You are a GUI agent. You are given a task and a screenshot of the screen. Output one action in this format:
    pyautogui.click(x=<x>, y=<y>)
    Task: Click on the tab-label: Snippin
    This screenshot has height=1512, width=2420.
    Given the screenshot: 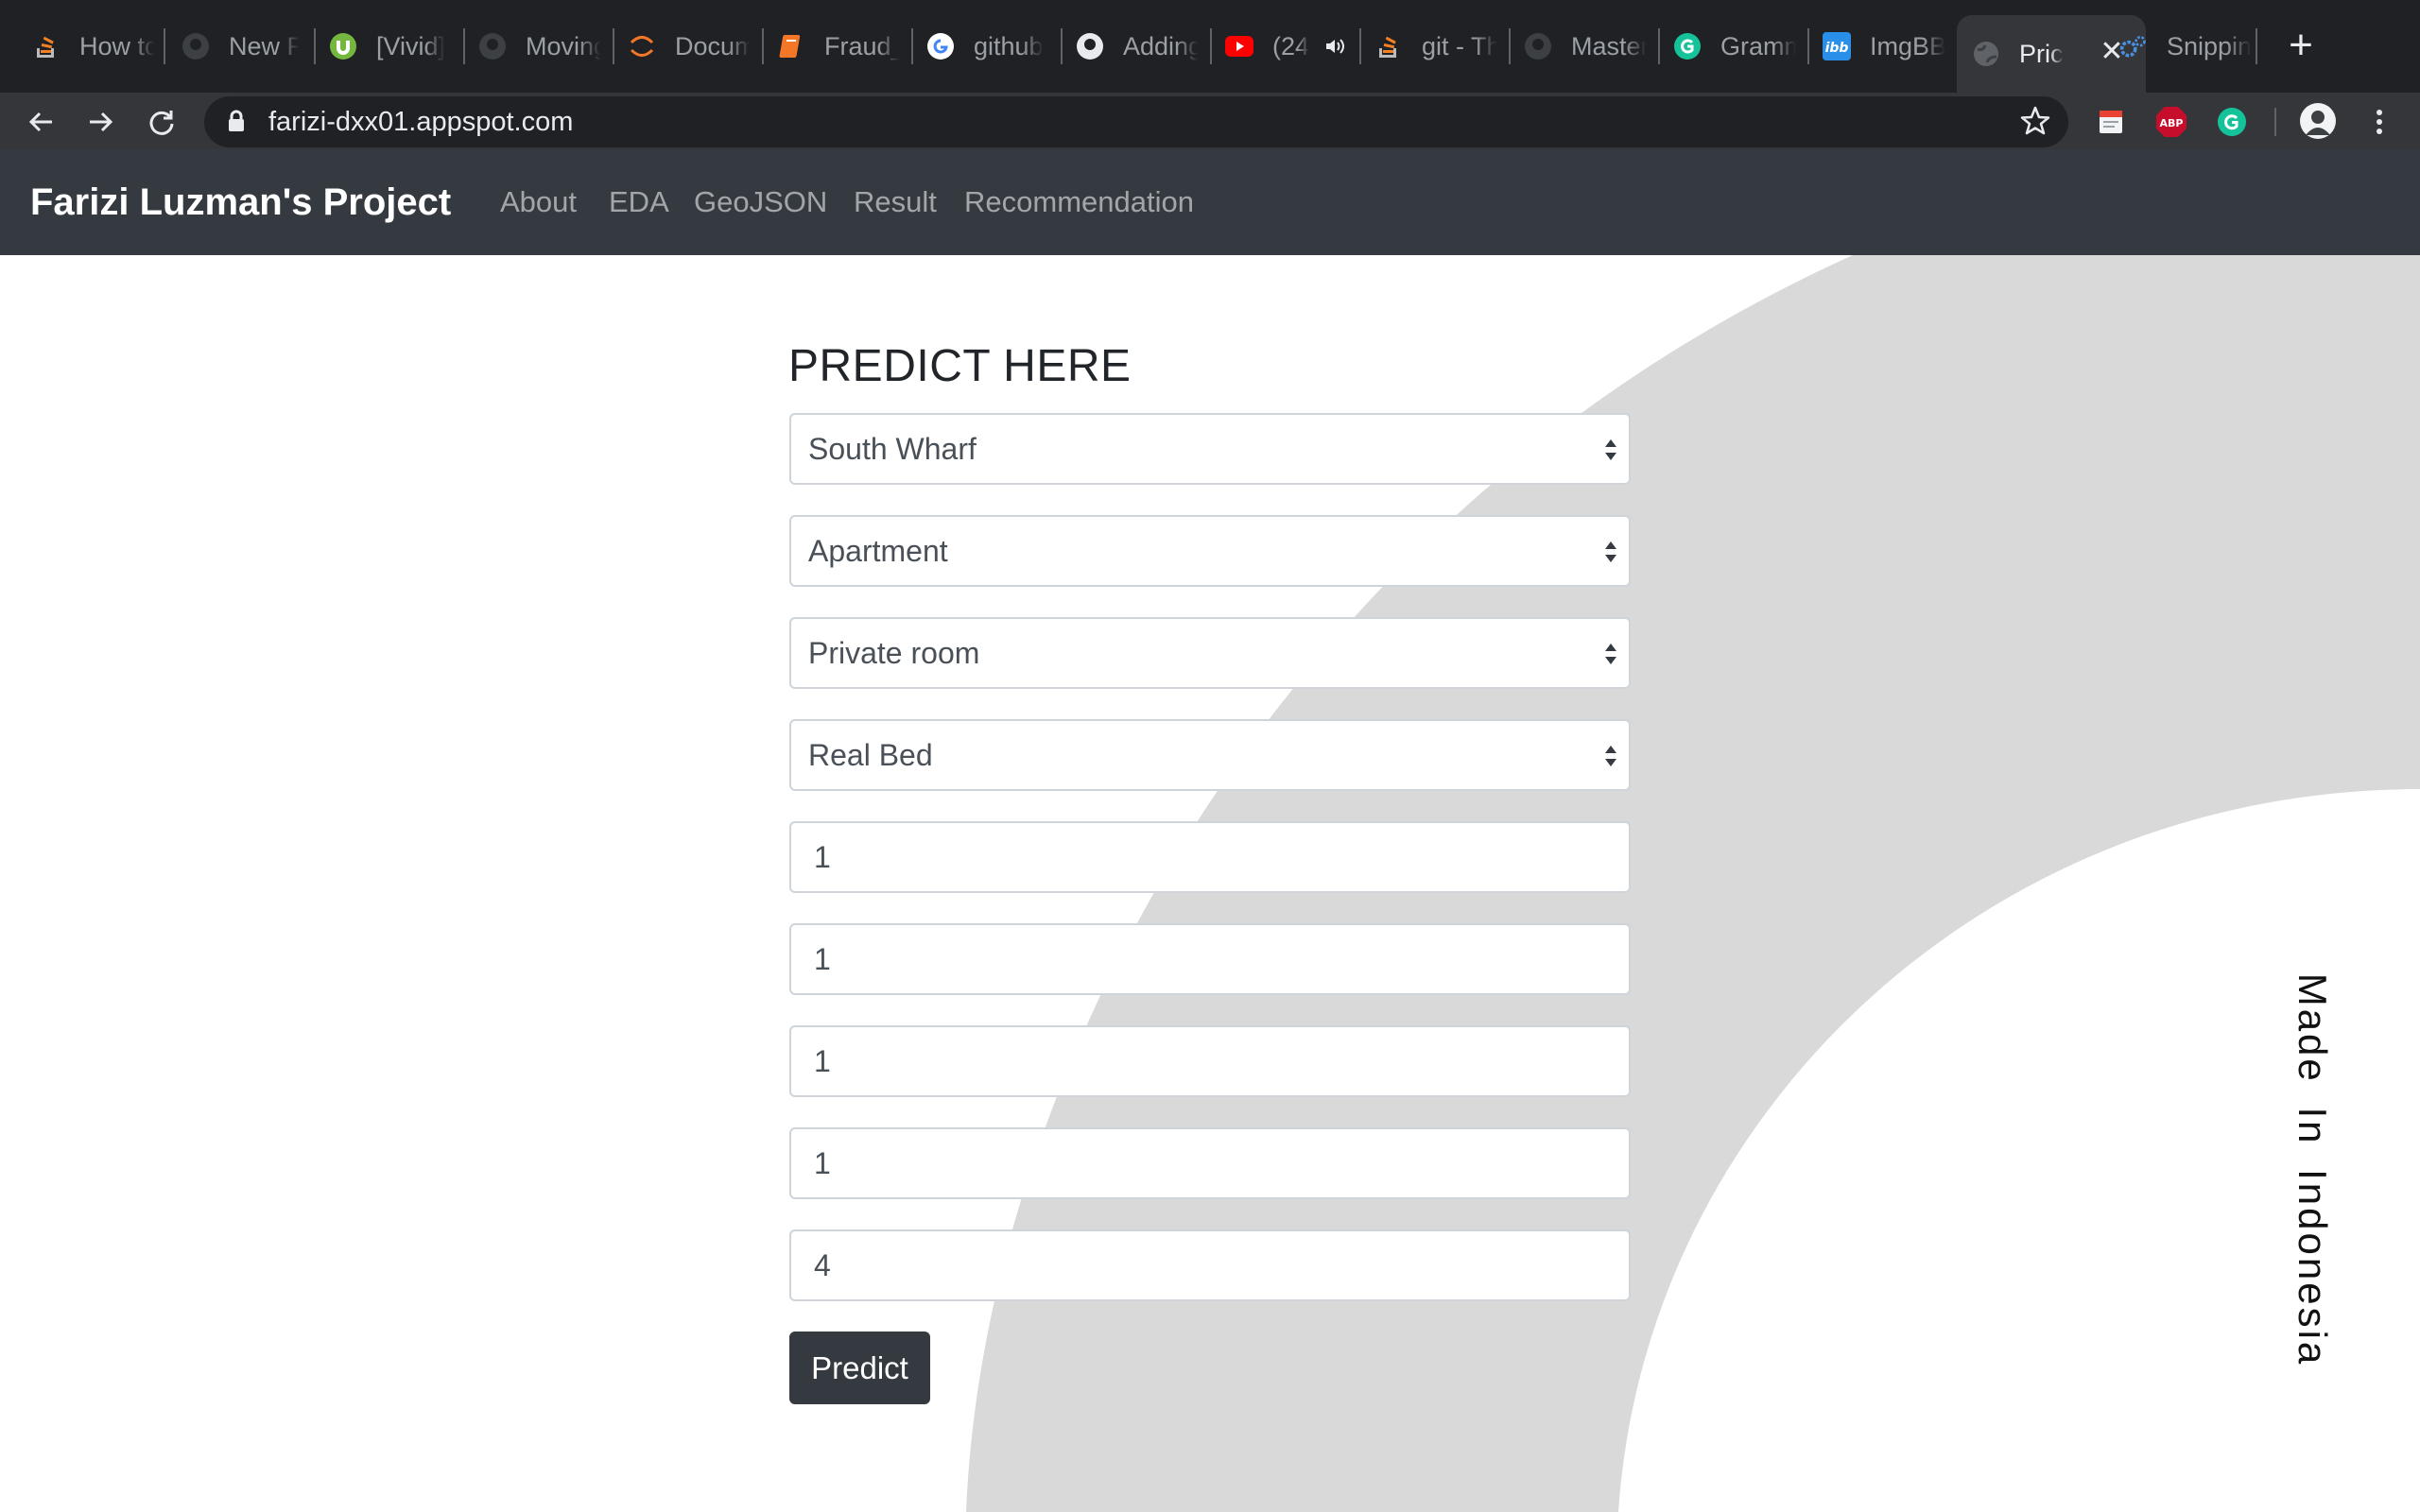 What is the action you would take?
    pyautogui.click(x=2210, y=45)
    